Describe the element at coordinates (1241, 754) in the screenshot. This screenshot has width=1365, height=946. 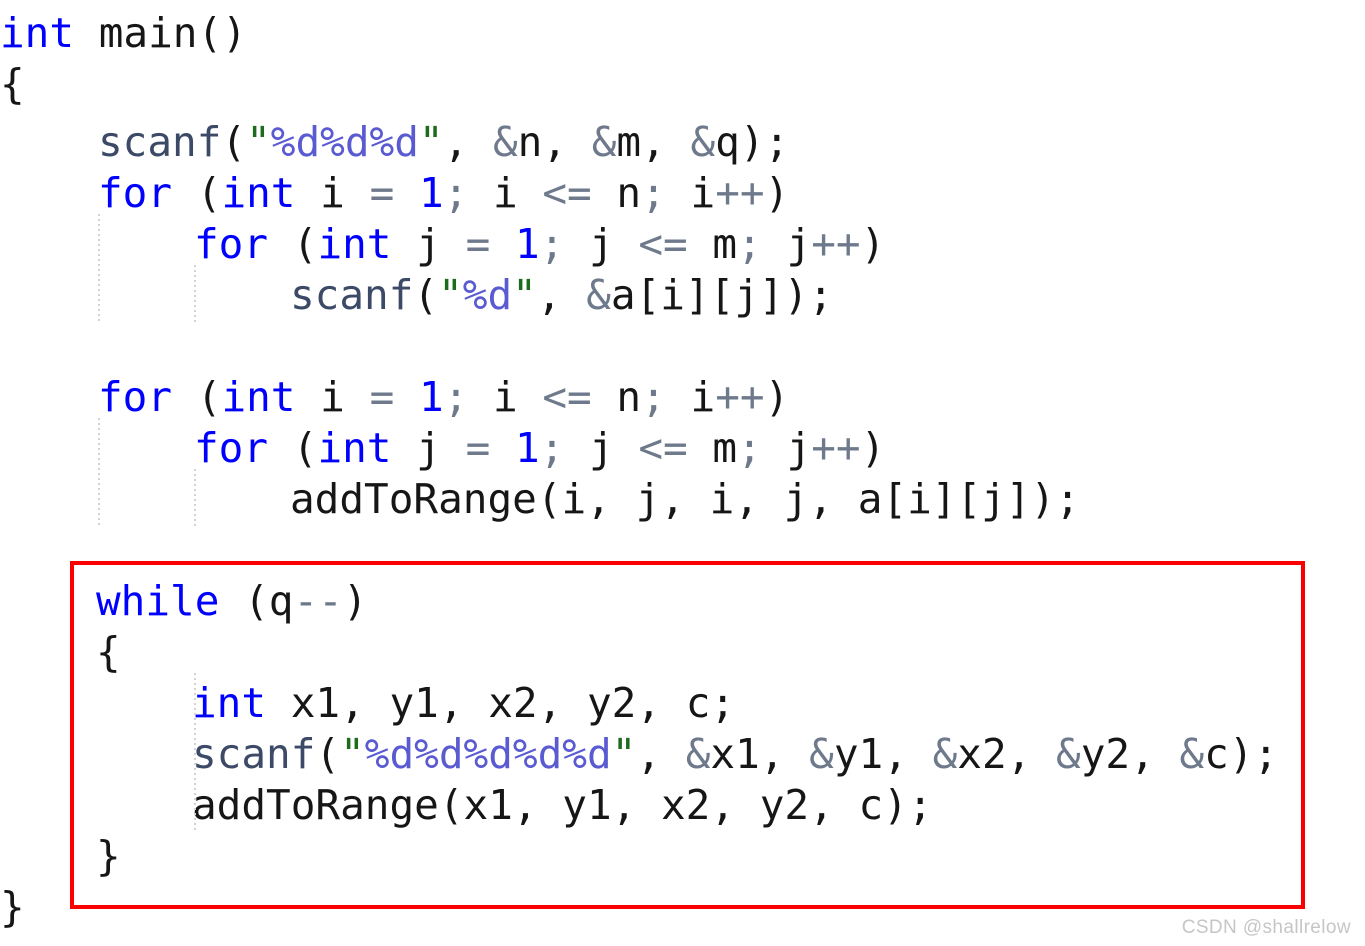
I see `code-token: c);` at that location.